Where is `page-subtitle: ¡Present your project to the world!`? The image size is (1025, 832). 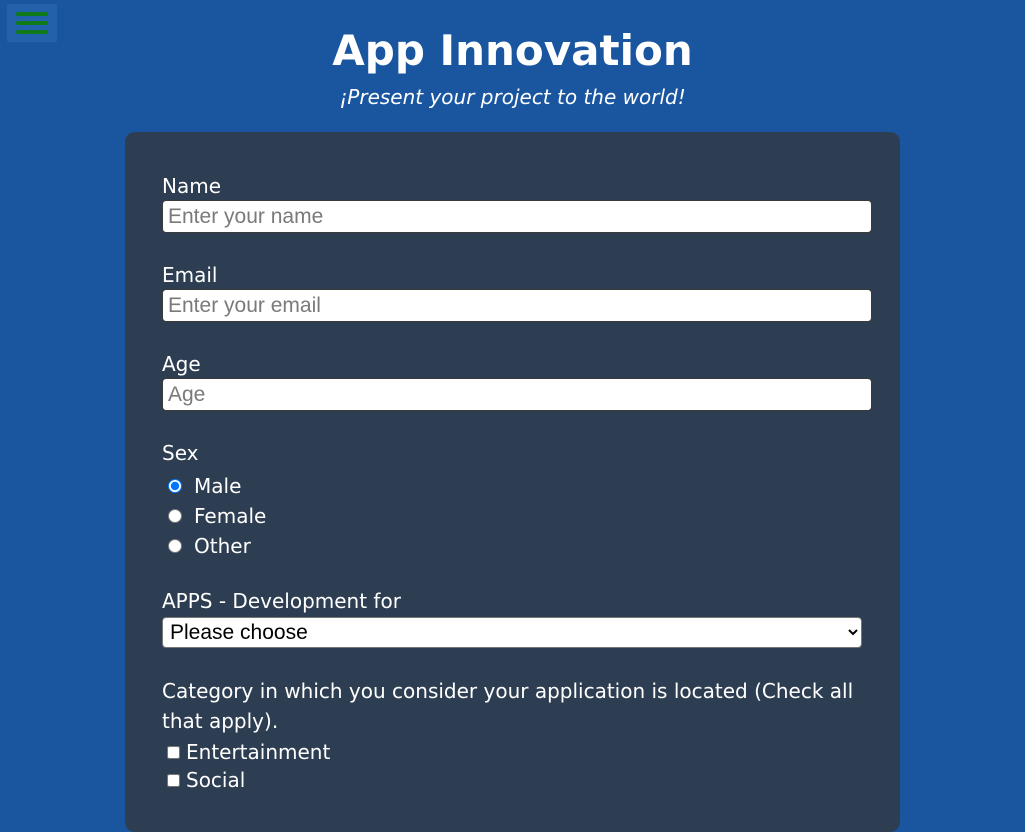 page-subtitle: ¡Present your project to the world! is located at coordinates (512, 97).